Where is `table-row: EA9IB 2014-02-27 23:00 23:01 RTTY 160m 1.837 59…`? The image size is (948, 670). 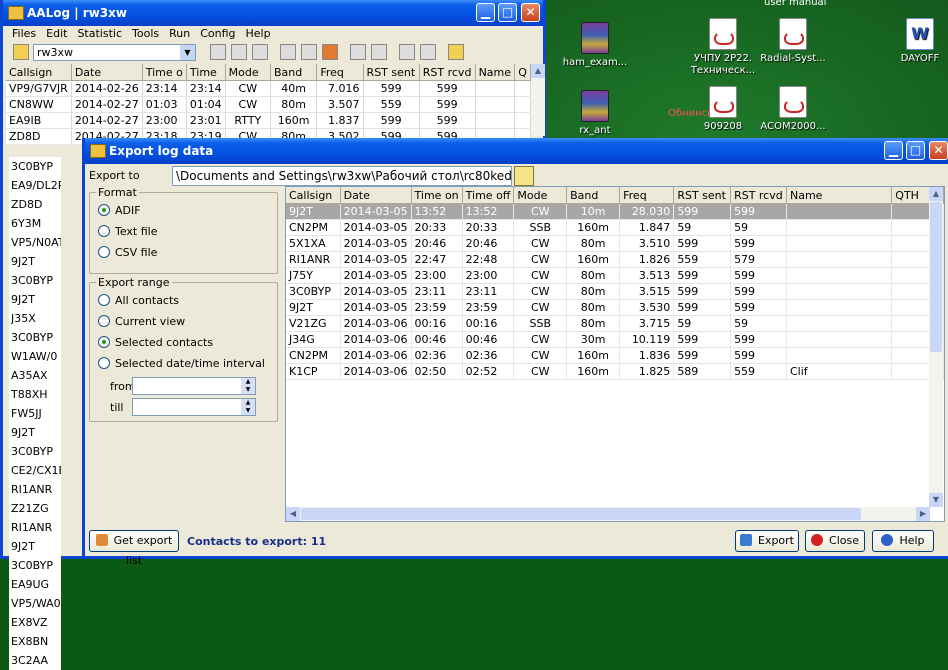 table-row: EA9IB 2014-02-27 23:00 23:01 RTTY 160m 1.837 59… is located at coordinates (268, 120).